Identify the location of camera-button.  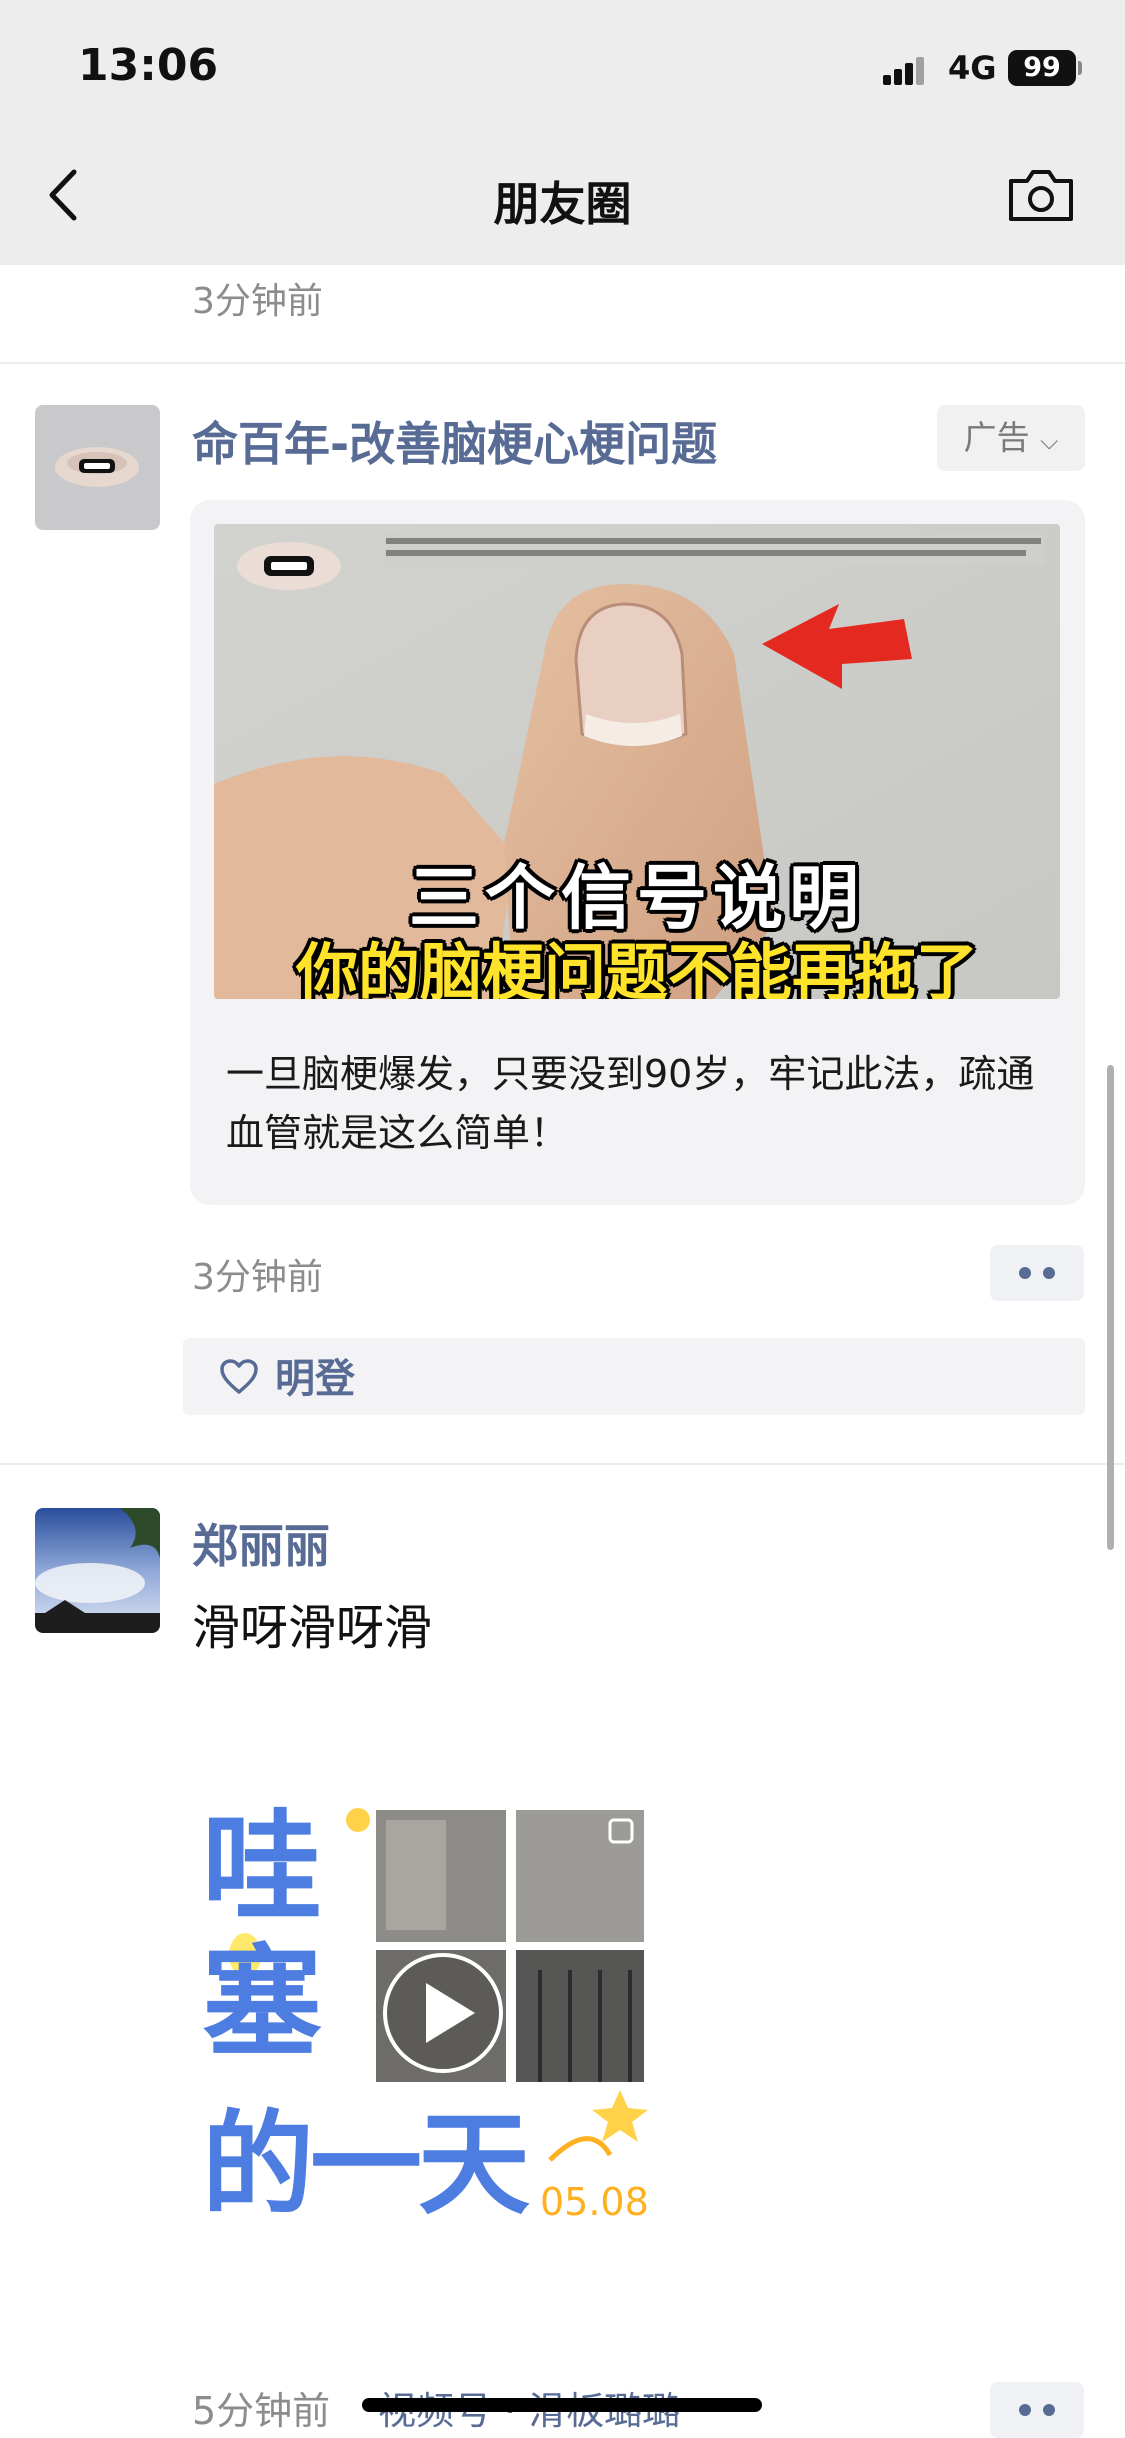
(1041, 195).